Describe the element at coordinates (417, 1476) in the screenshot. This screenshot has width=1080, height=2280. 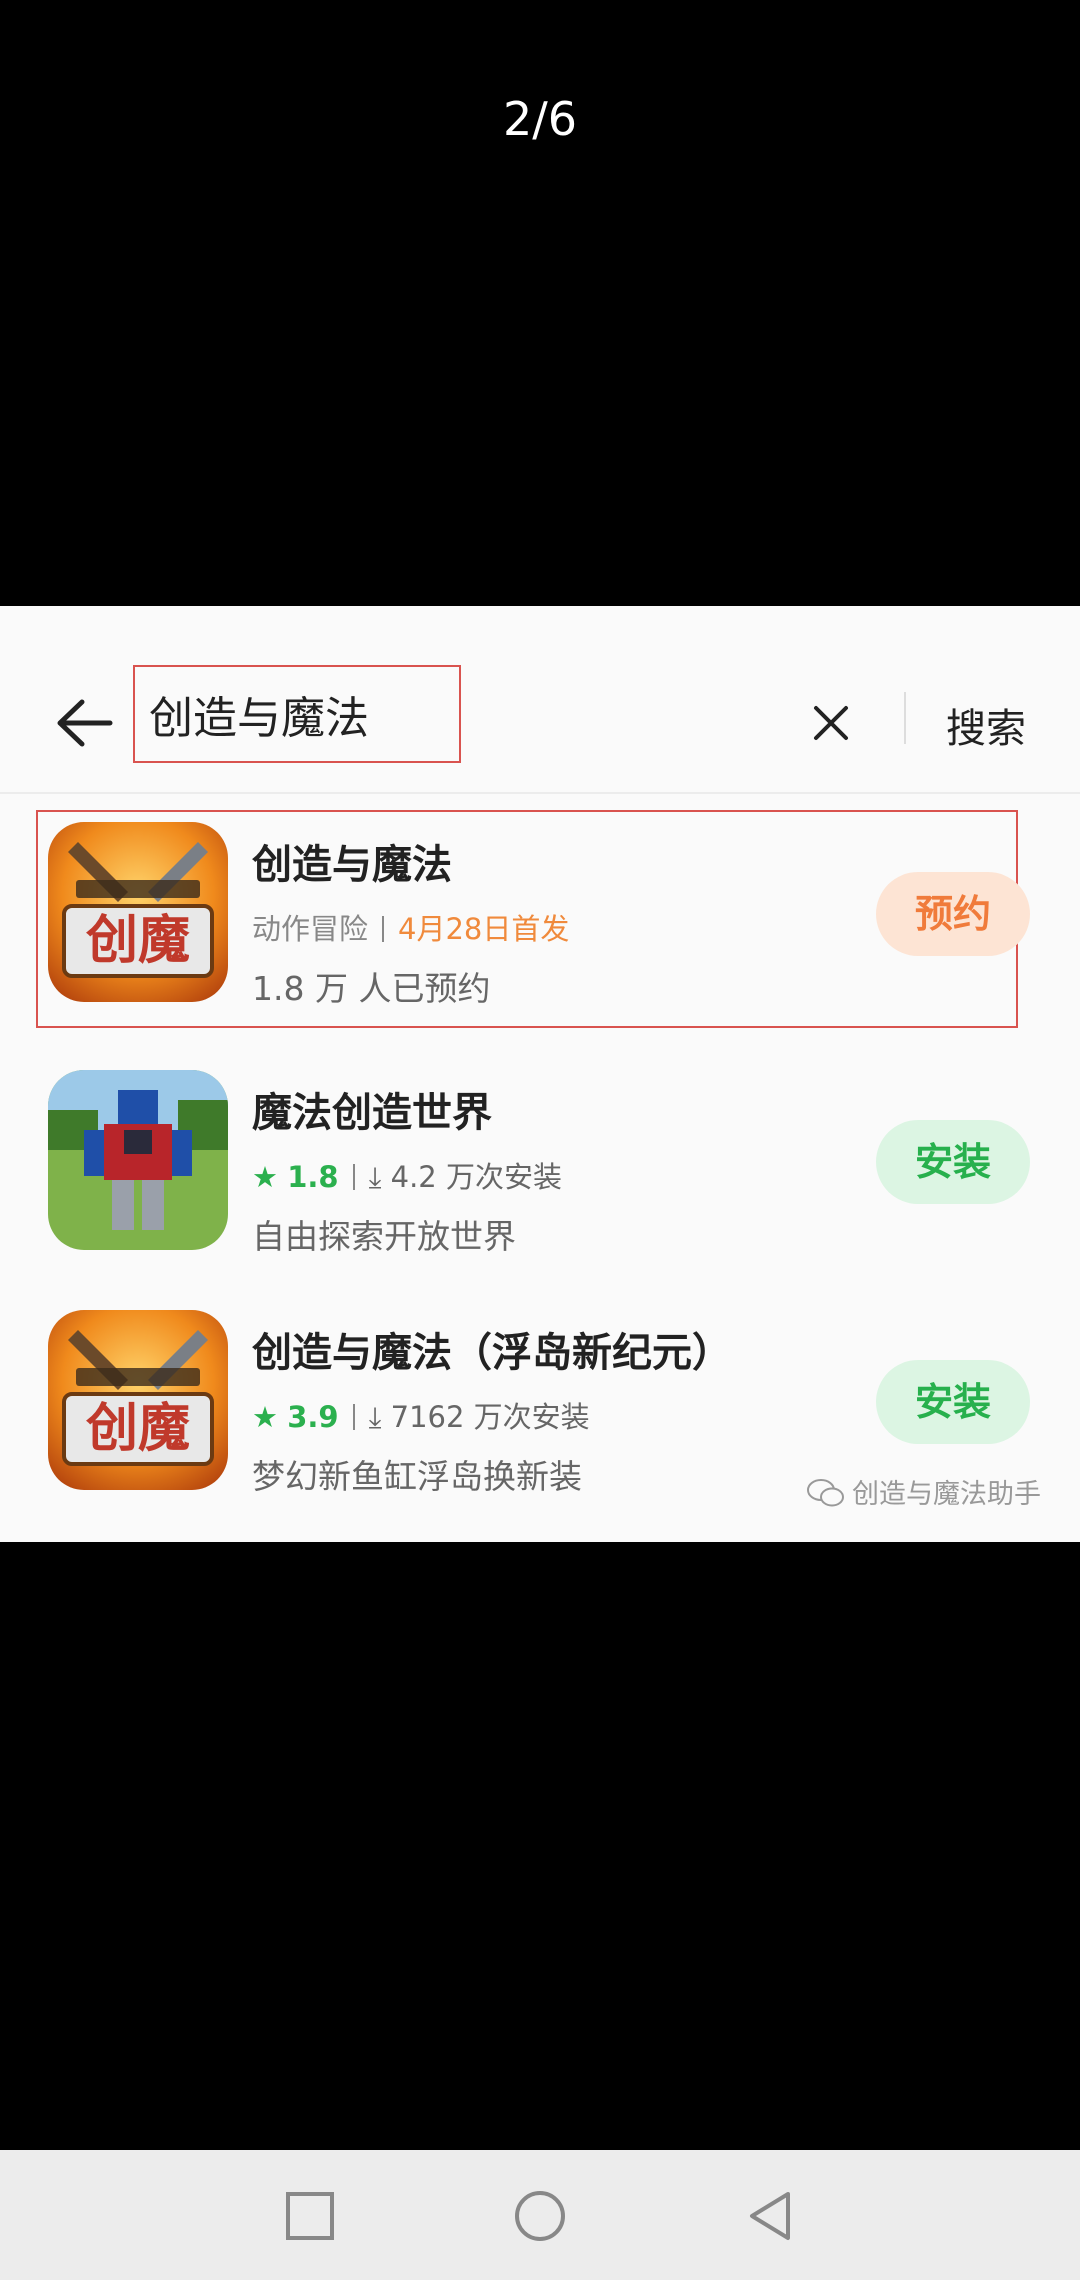
I see `app-description: 梦幻新鱼缸浮岛换新装` at that location.